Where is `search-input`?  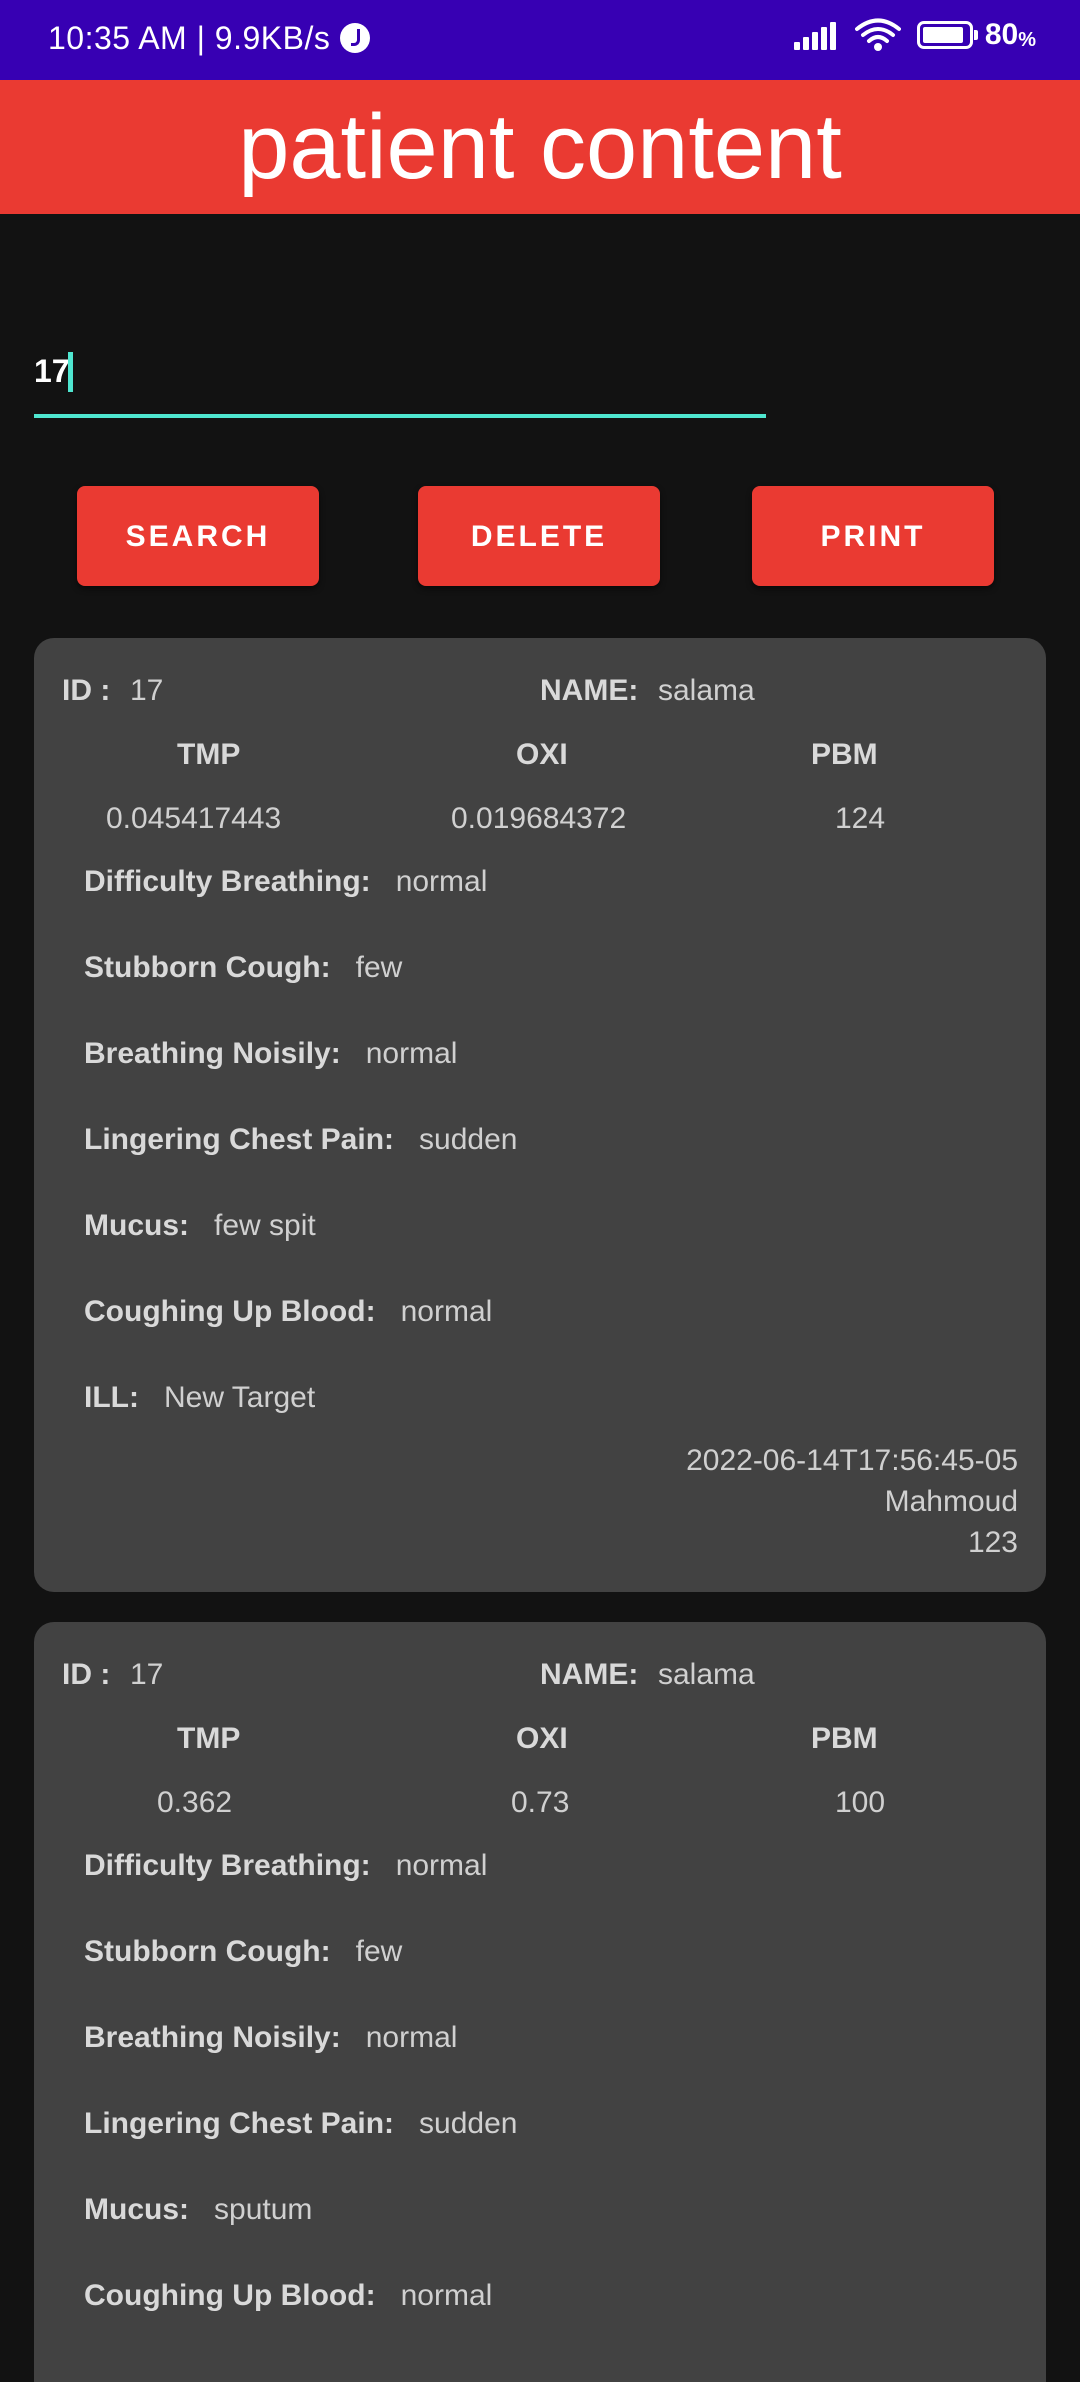
search-input is located at coordinates (400, 377).